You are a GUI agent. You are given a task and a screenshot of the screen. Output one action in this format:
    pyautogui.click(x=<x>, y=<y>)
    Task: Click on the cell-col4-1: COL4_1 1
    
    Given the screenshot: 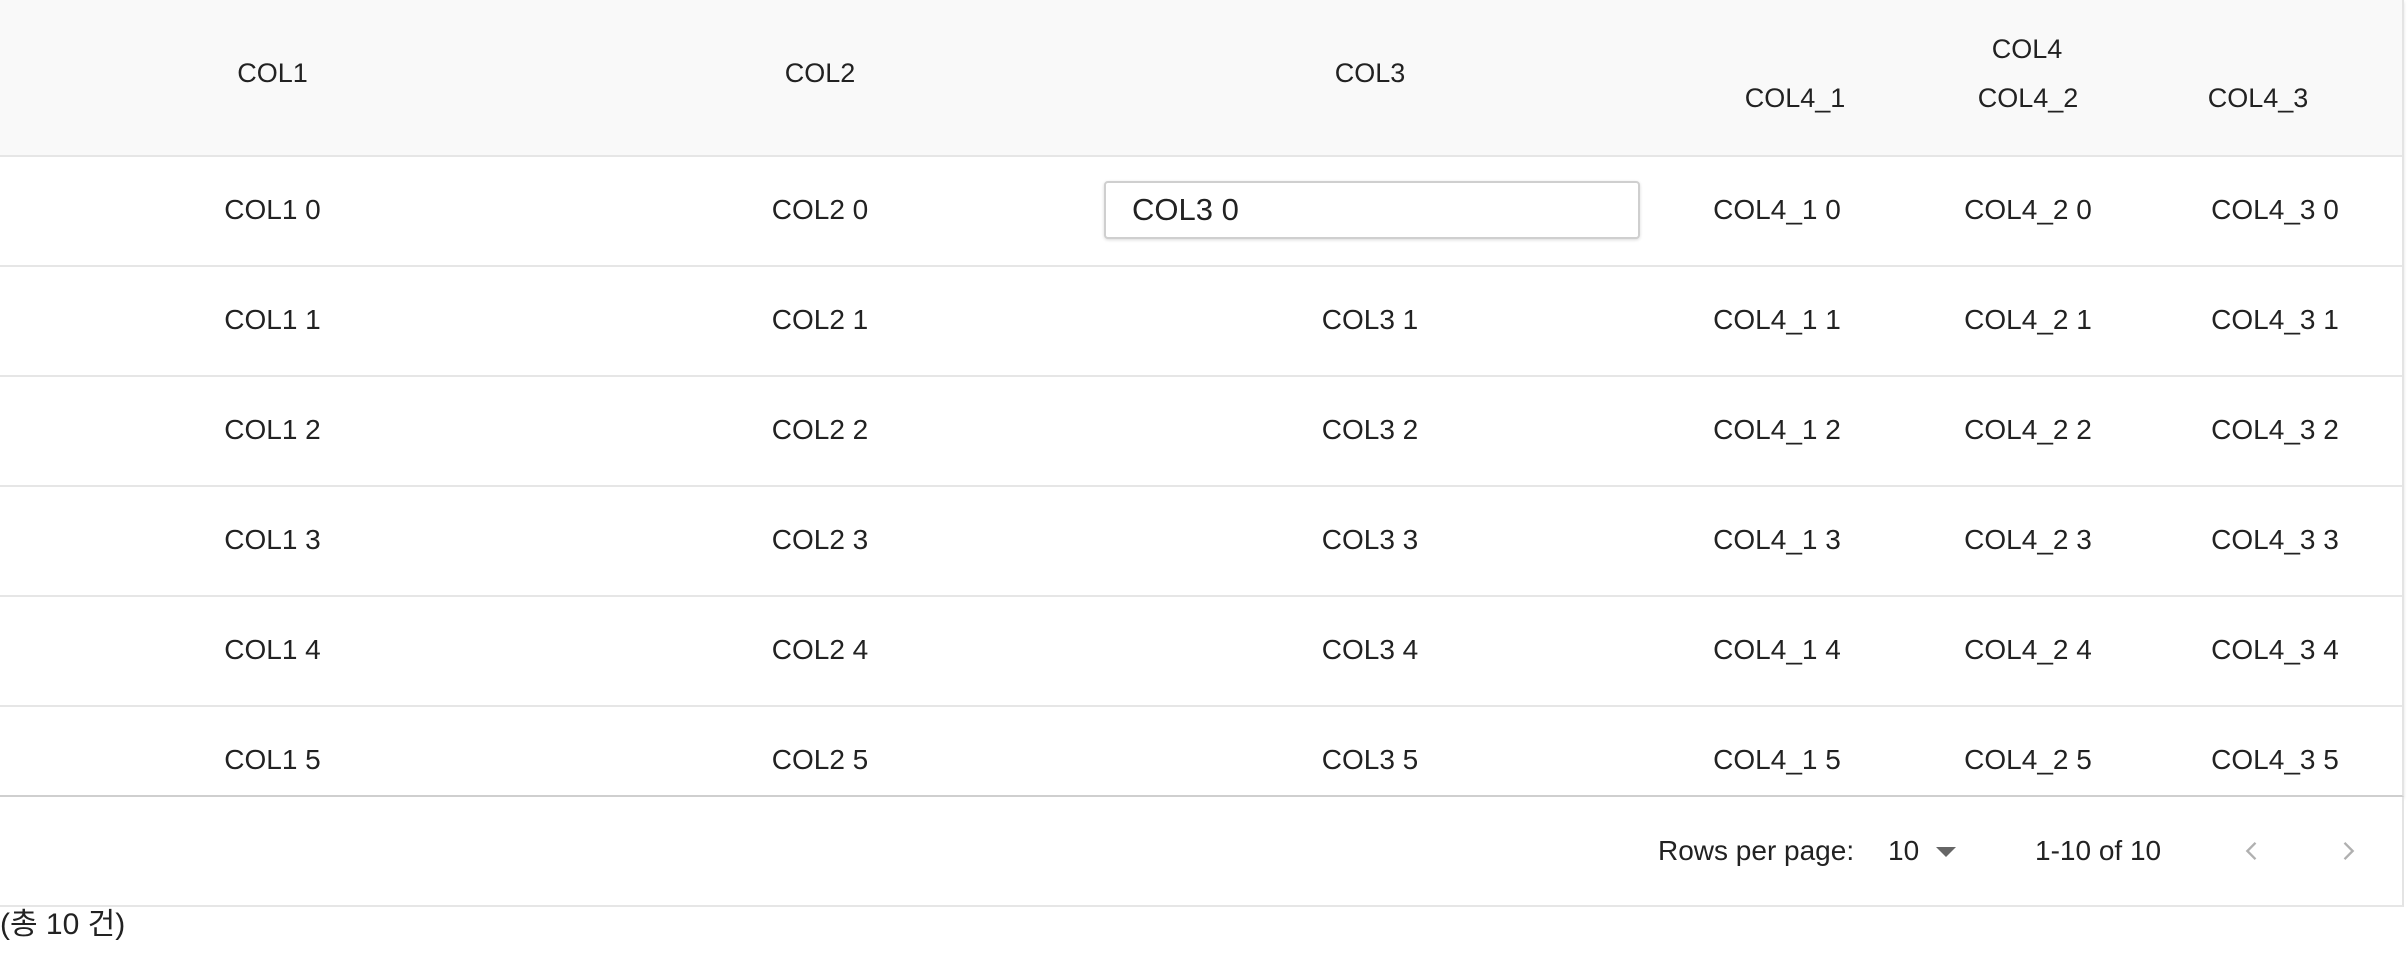 What is the action you would take?
    pyautogui.click(x=1777, y=320)
    